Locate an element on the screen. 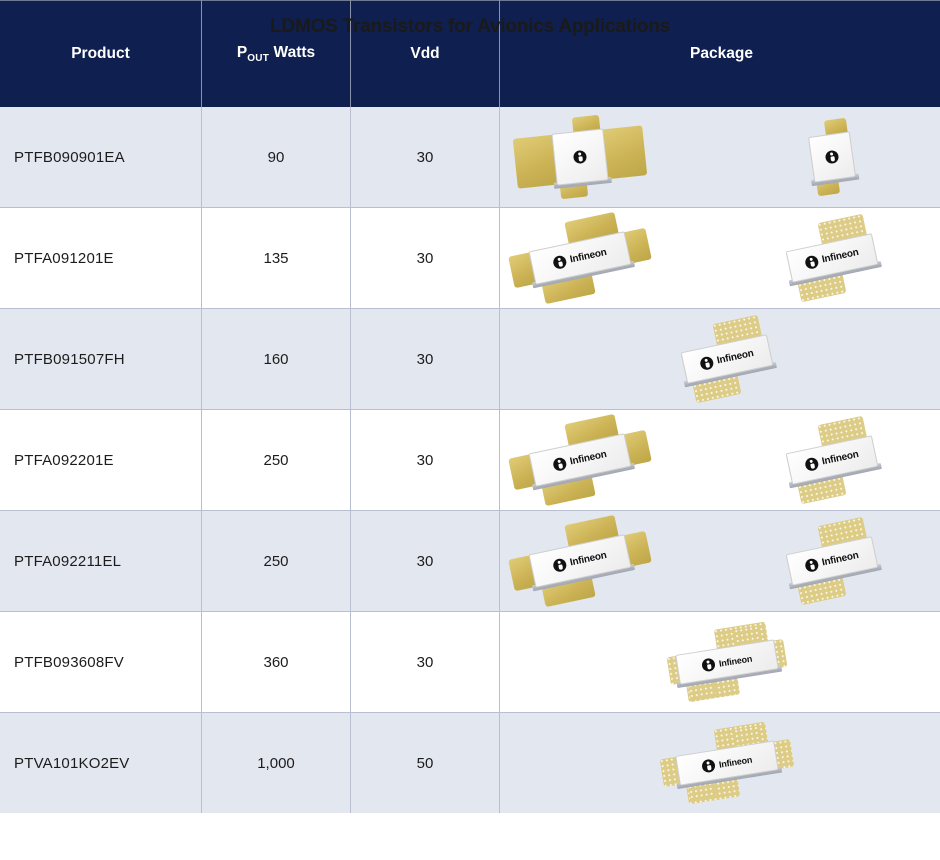 This screenshot has height=860, width=940. cell-product: PTVA101KO2EV is located at coordinates (101, 762).